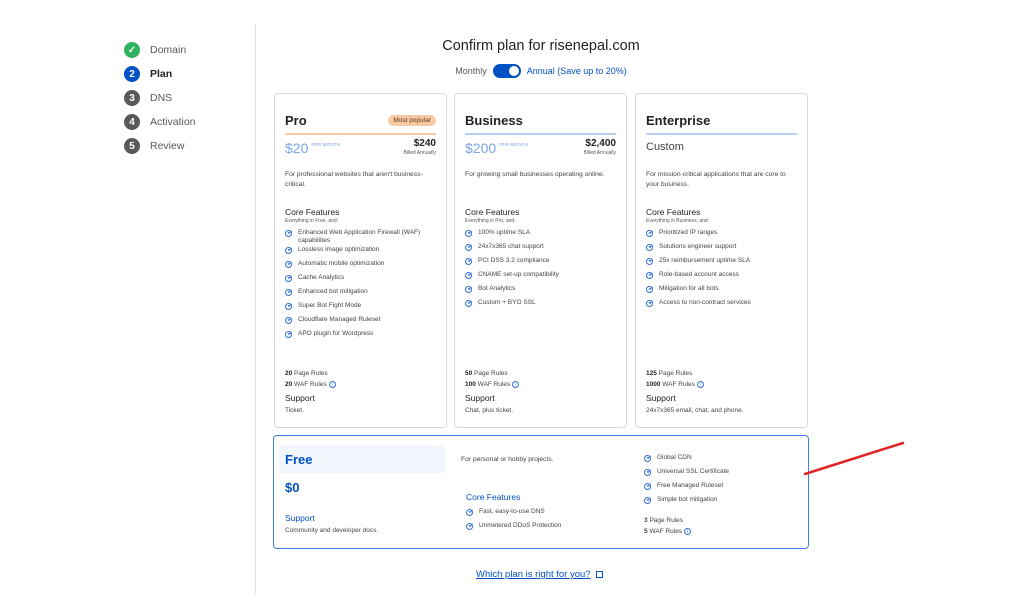  I want to click on red-annotation-line, so click(854, 458).